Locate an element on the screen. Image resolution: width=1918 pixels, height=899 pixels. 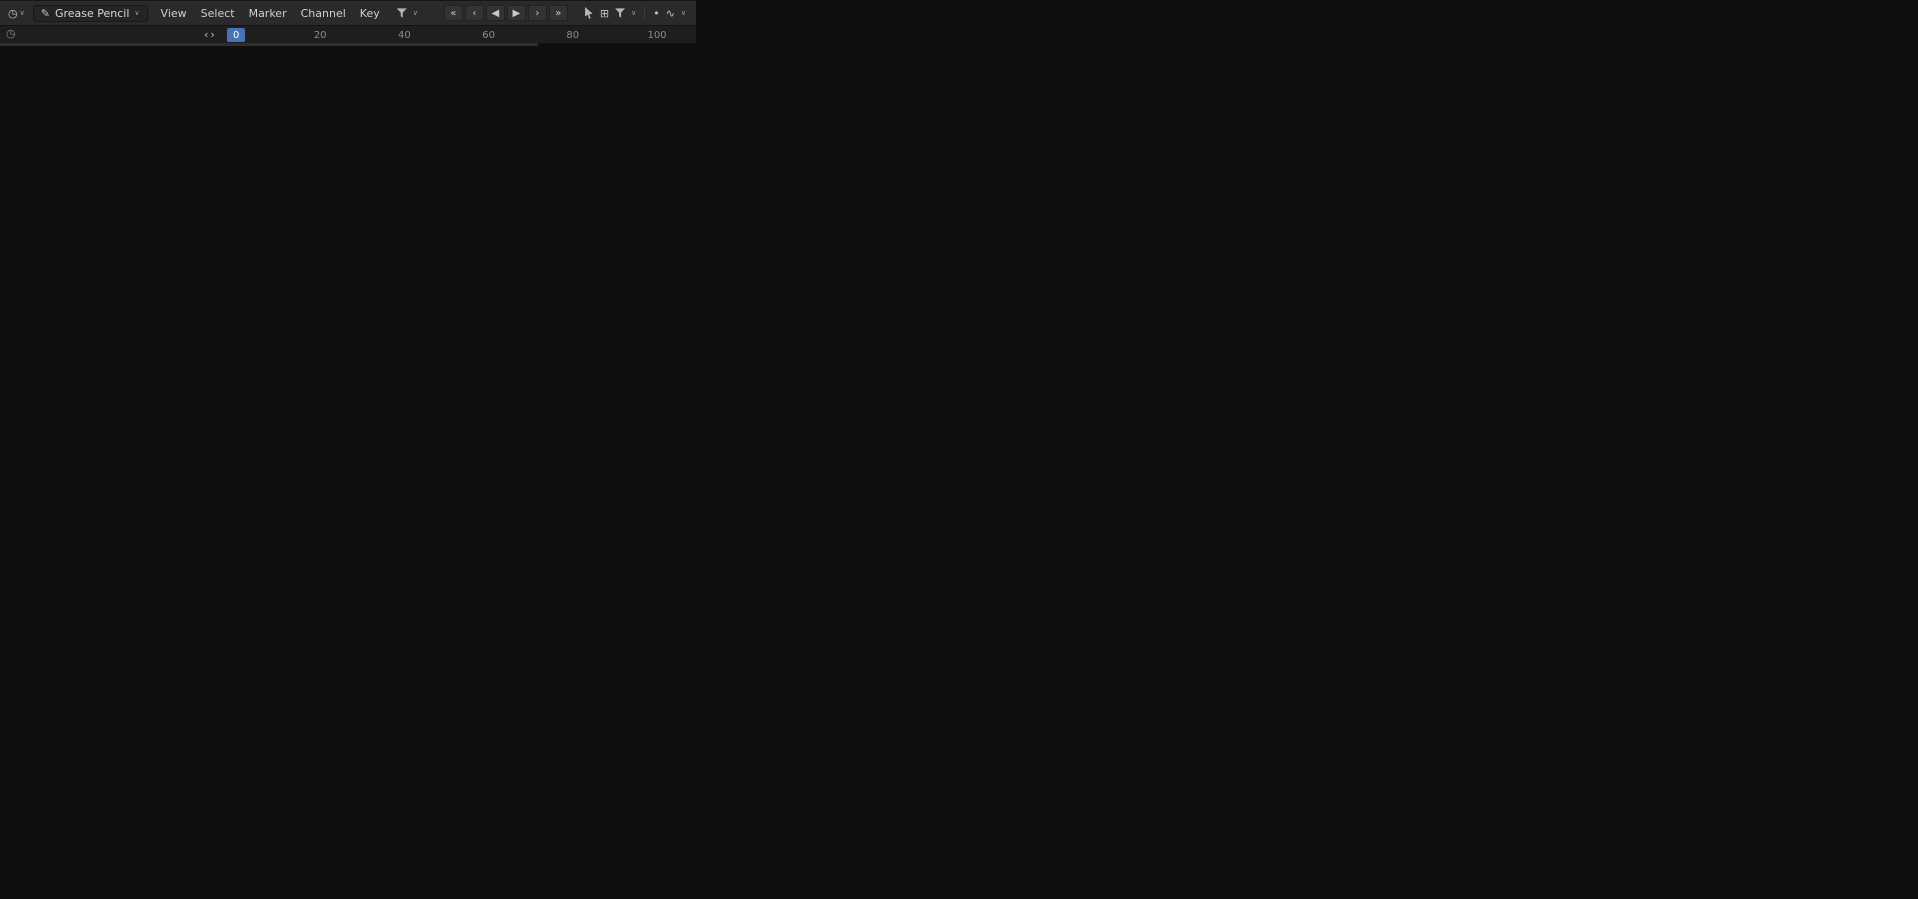
frame-ruler: ◷ ‹› 020406080100120140160180200220240 0 is located at coordinates (348, 34).